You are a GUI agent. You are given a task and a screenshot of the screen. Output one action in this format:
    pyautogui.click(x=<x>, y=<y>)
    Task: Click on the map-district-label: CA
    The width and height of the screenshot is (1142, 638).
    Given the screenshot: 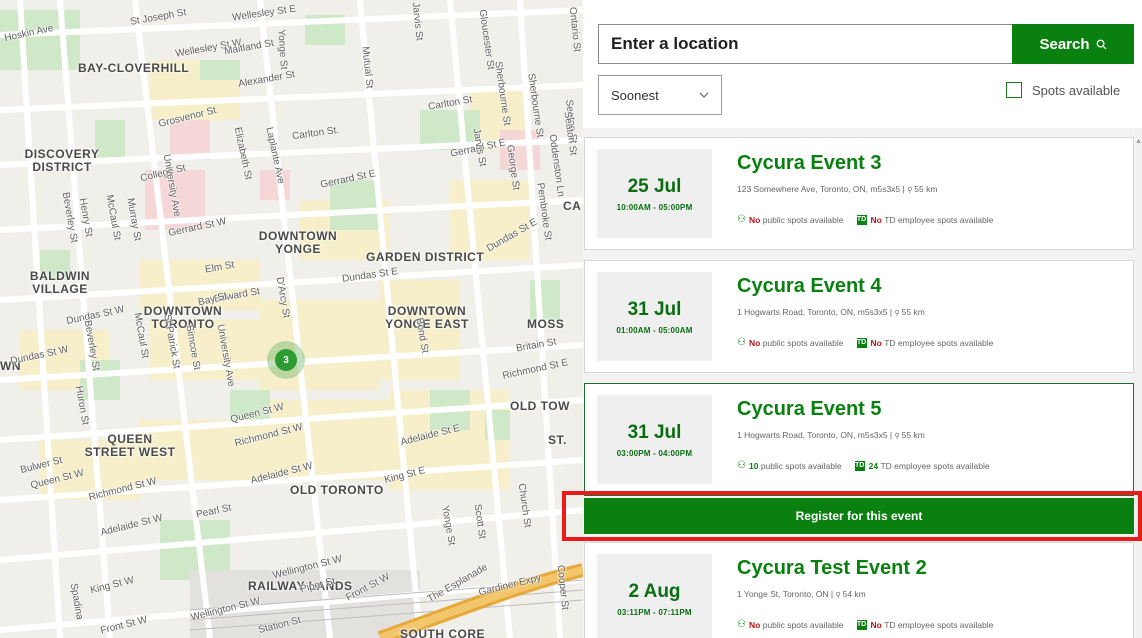 What is the action you would take?
    pyautogui.click(x=572, y=206)
    